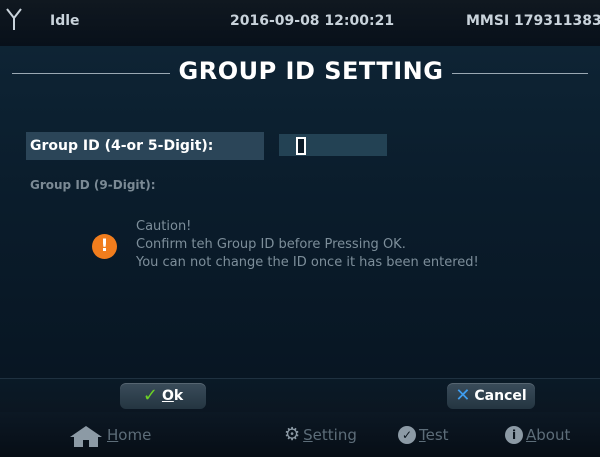 Image resolution: width=600 pixels, height=457 pixels. I want to click on caution-line-confirm: Confirm teh Group ID before Pressing OK., so click(271, 244).